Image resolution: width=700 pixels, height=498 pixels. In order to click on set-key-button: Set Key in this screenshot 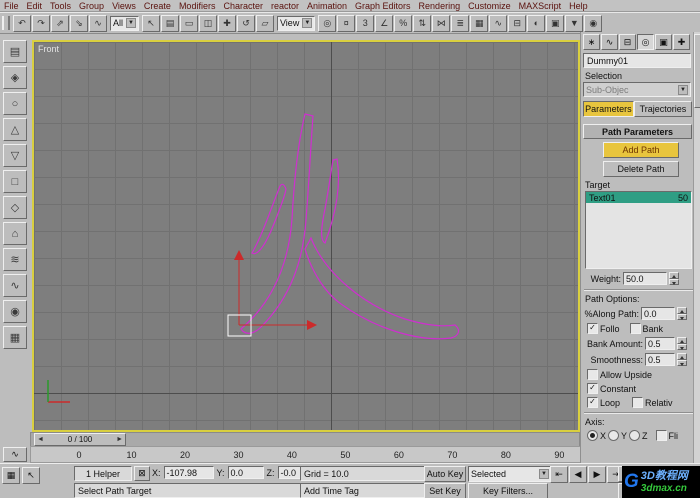, I will do `click(445, 490)`.